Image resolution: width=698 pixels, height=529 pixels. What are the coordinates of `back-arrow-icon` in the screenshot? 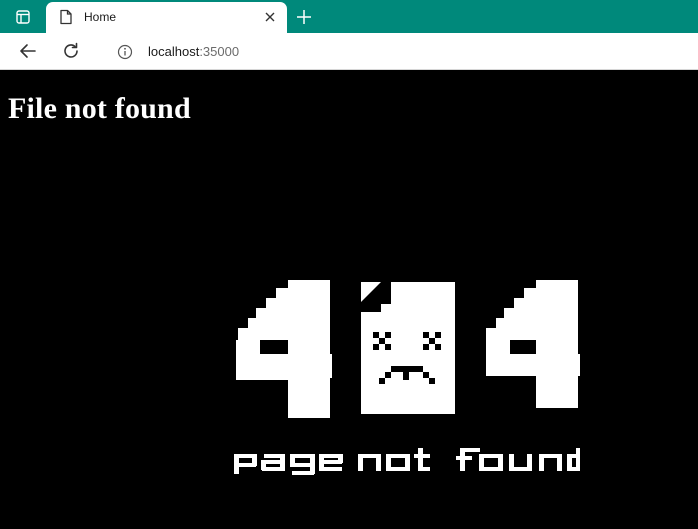 It's located at (28, 51).